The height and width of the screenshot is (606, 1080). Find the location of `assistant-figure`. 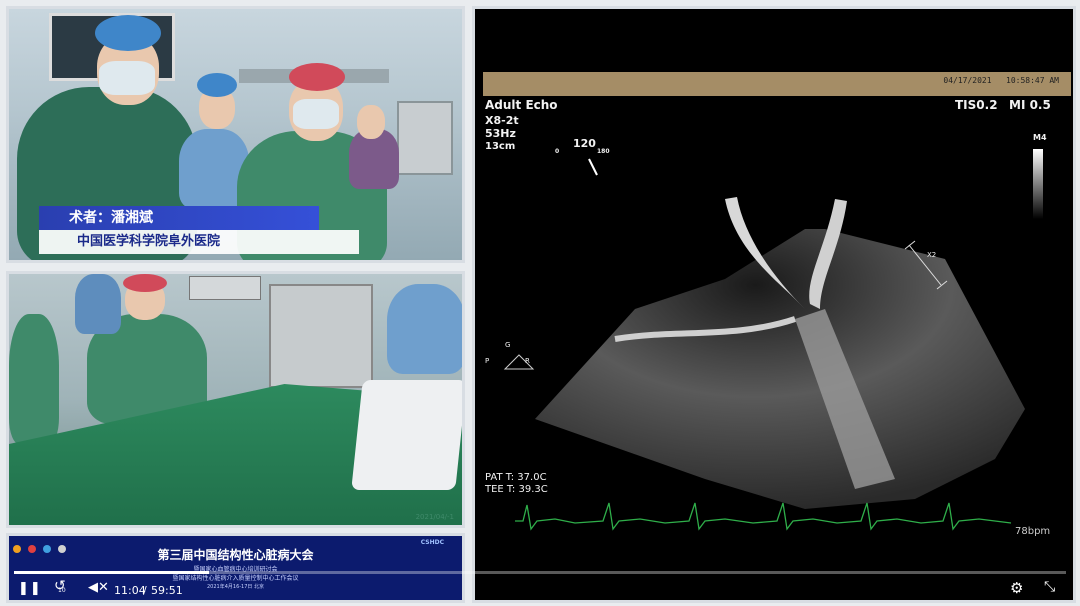

assistant-figure is located at coordinates (34, 379).